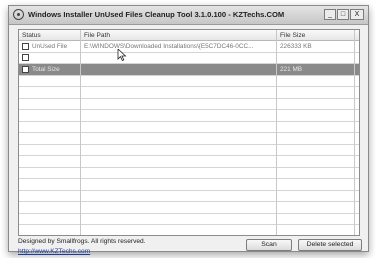 This screenshot has height=258, width=375. I want to click on column-header-file-path: File Path, so click(97, 35).